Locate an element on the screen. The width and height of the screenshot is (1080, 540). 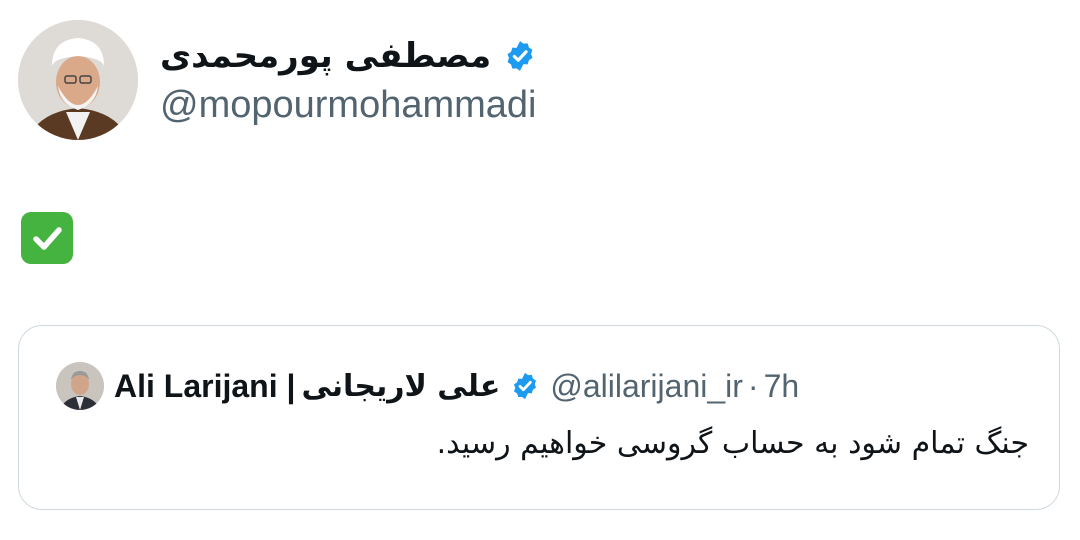
quoted-author-handle: @alilarijani_ir is located at coordinates (646, 386).